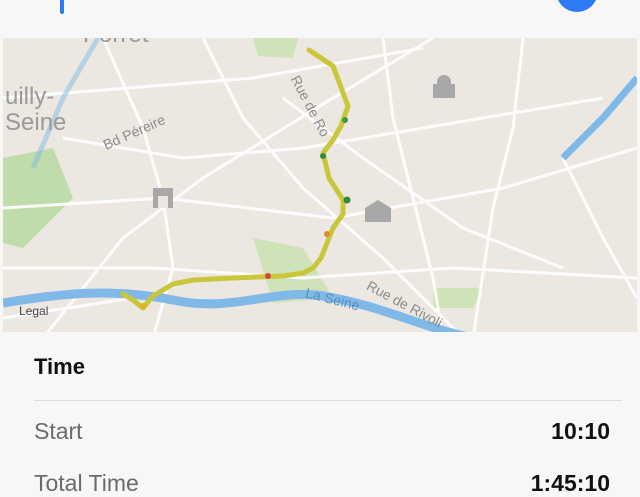 Image resolution: width=640 pixels, height=497 pixels. Describe the element at coordinates (580, 431) in the screenshot. I see `row-value-start: 10:10` at that location.